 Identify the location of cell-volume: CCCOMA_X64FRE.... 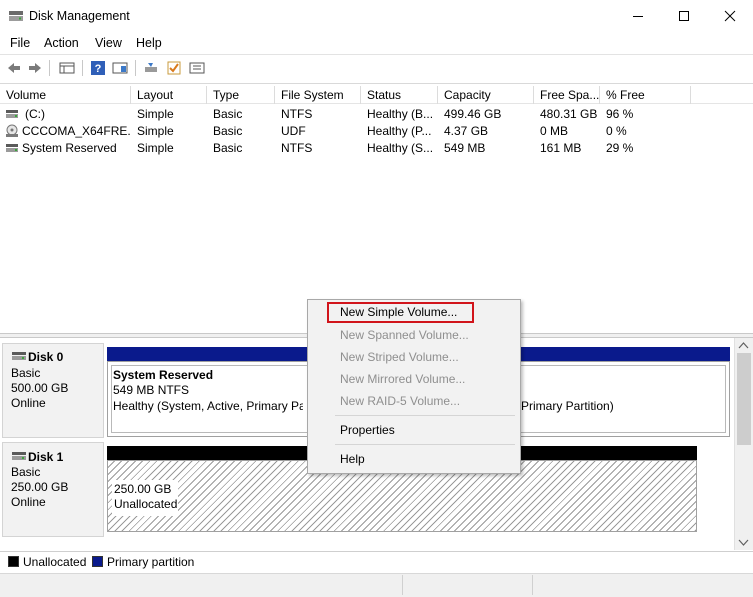
(76, 131).